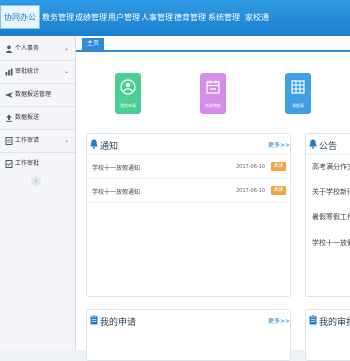  Describe the element at coordinates (27, 163) in the screenshot. I see `sidebar-item-label: 工作审批` at that location.